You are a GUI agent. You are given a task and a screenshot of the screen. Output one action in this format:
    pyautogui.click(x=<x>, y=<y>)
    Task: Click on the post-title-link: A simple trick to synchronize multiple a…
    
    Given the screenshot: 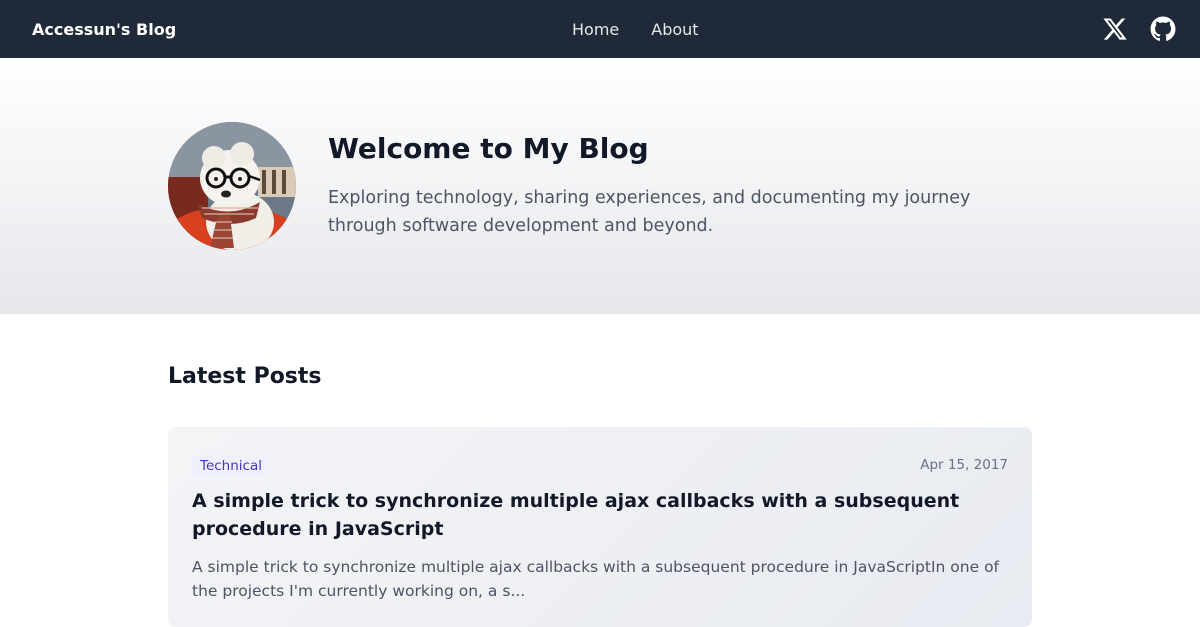 What is the action you would take?
    pyautogui.click(x=600, y=515)
    